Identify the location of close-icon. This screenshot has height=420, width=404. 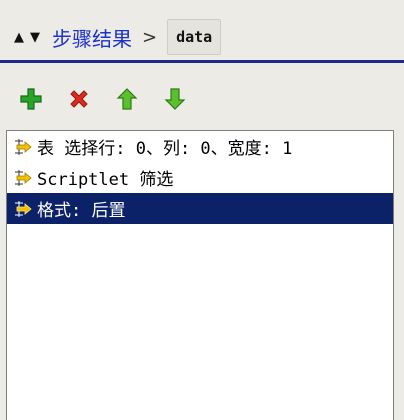
(79, 99).